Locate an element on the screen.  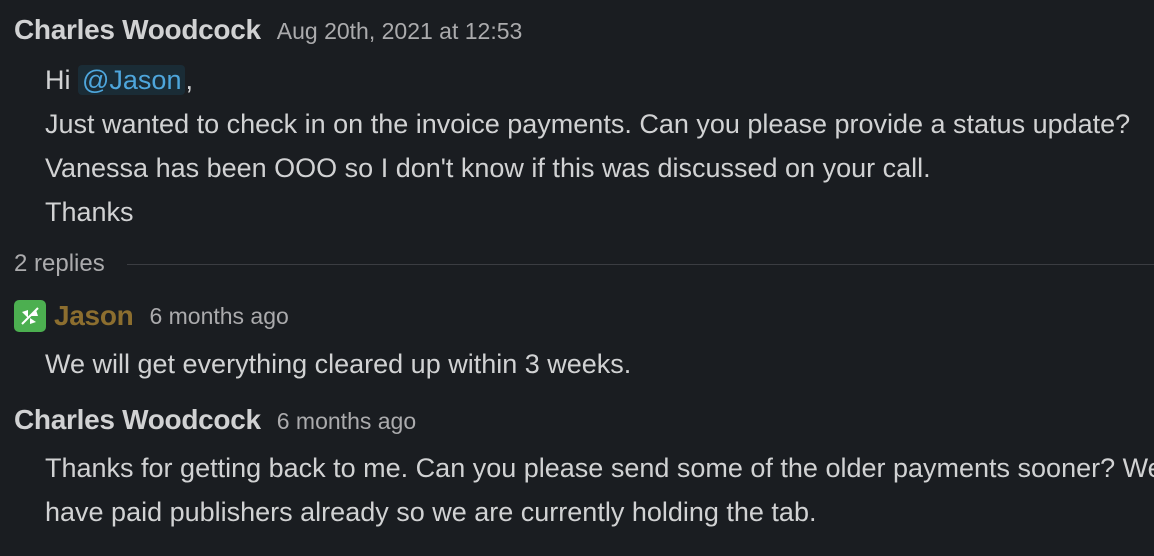
message-header: Jason 6 months ago is located at coordinates (151, 316).